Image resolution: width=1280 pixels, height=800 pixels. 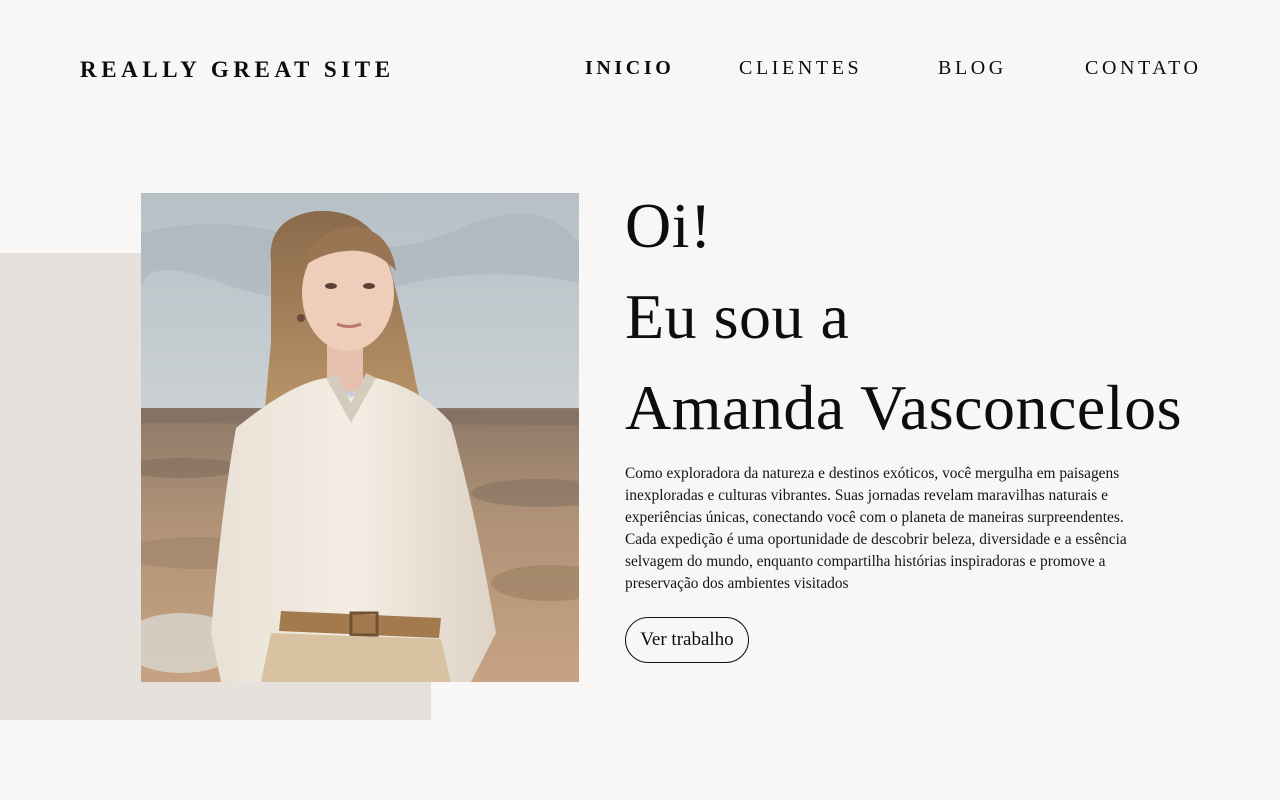 What do you see at coordinates (737, 316) in the screenshot?
I see `hero-intro: Eu sou a` at bounding box center [737, 316].